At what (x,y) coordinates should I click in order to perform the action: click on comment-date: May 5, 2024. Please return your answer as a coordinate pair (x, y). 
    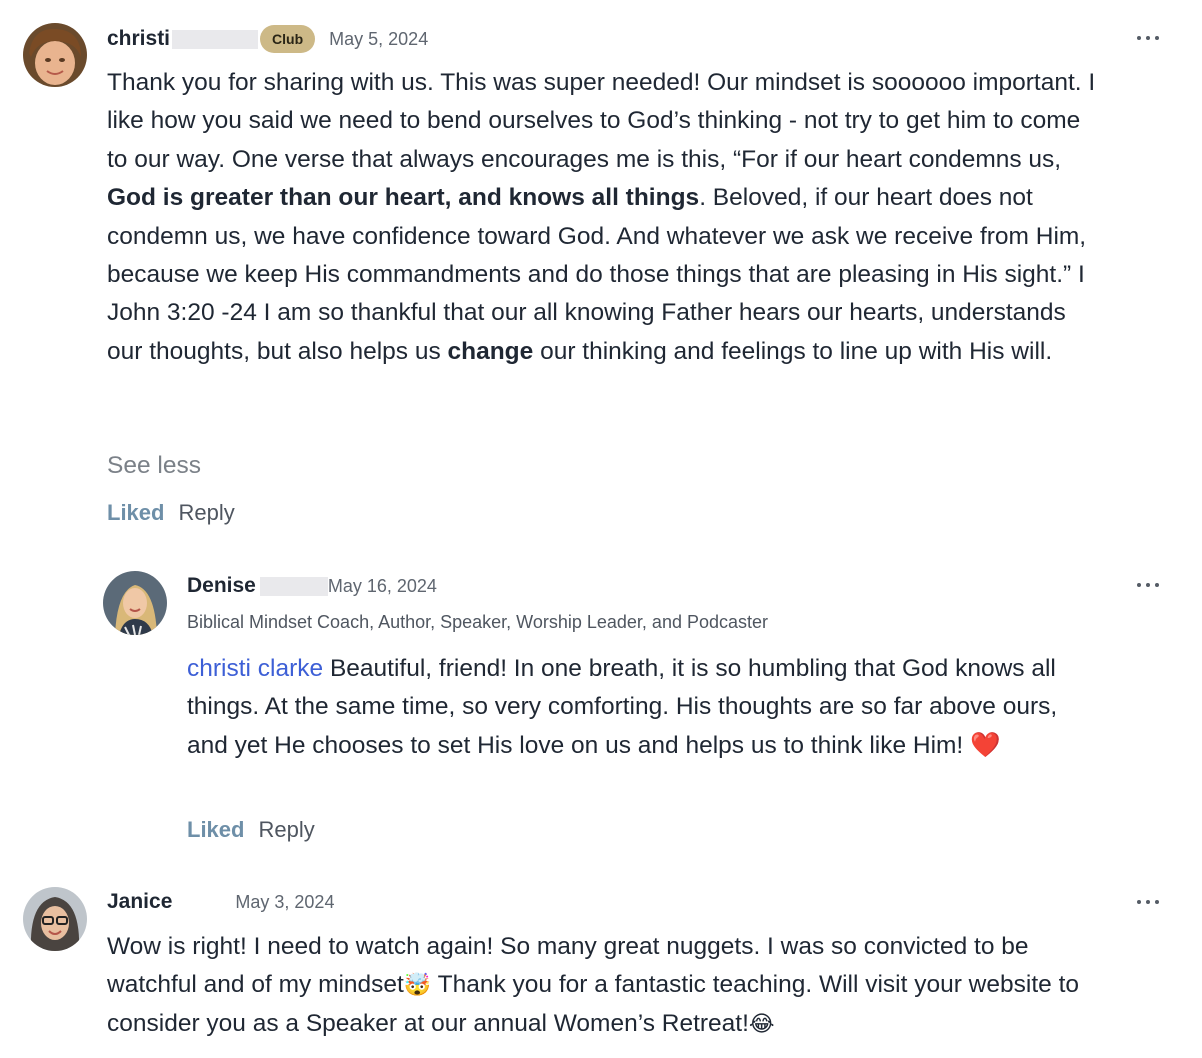
    Looking at the image, I should click on (379, 38).